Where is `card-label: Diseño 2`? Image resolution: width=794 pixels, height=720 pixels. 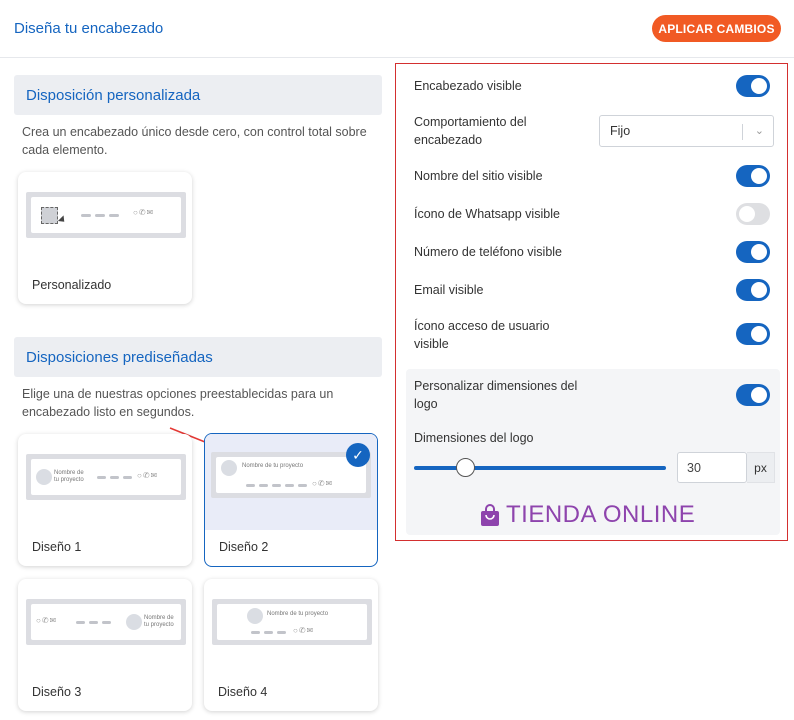
card-label: Diseño 2 is located at coordinates (244, 547).